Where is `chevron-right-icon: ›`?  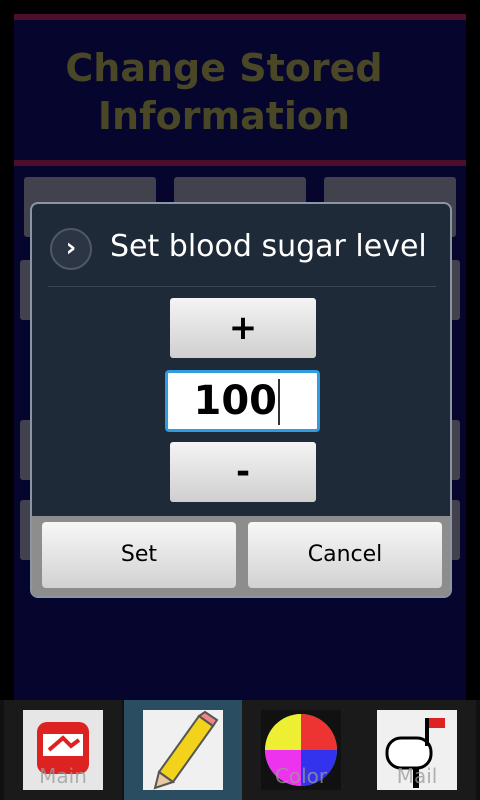 chevron-right-icon: › is located at coordinates (71, 249).